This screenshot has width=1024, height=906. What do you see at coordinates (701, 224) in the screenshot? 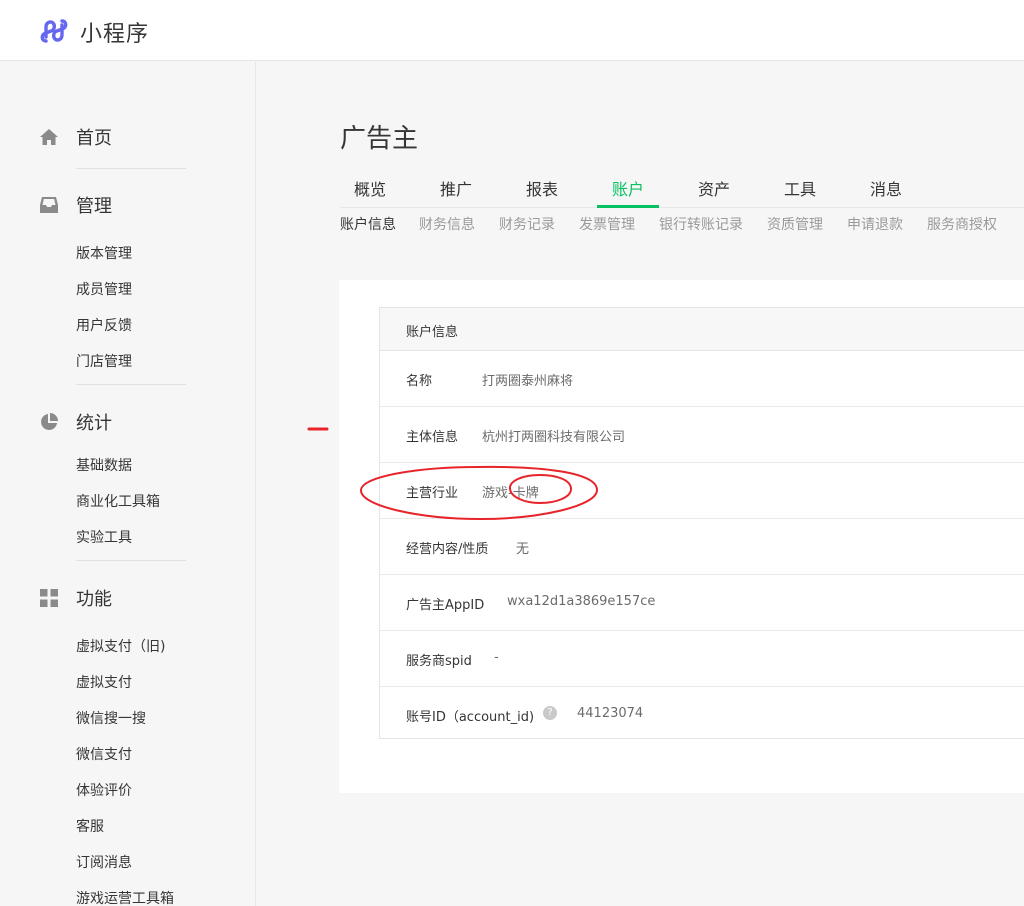
I see `subtab-bank-transfer-records: 银行转账记录` at bounding box center [701, 224].